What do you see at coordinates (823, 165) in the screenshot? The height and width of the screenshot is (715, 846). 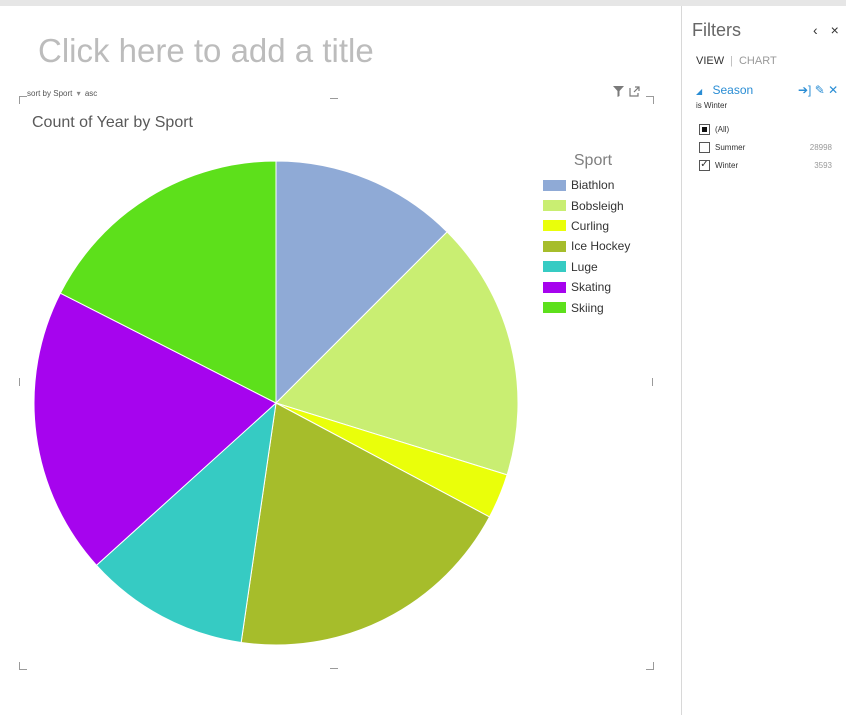 I see `filter-value-count: 3593` at bounding box center [823, 165].